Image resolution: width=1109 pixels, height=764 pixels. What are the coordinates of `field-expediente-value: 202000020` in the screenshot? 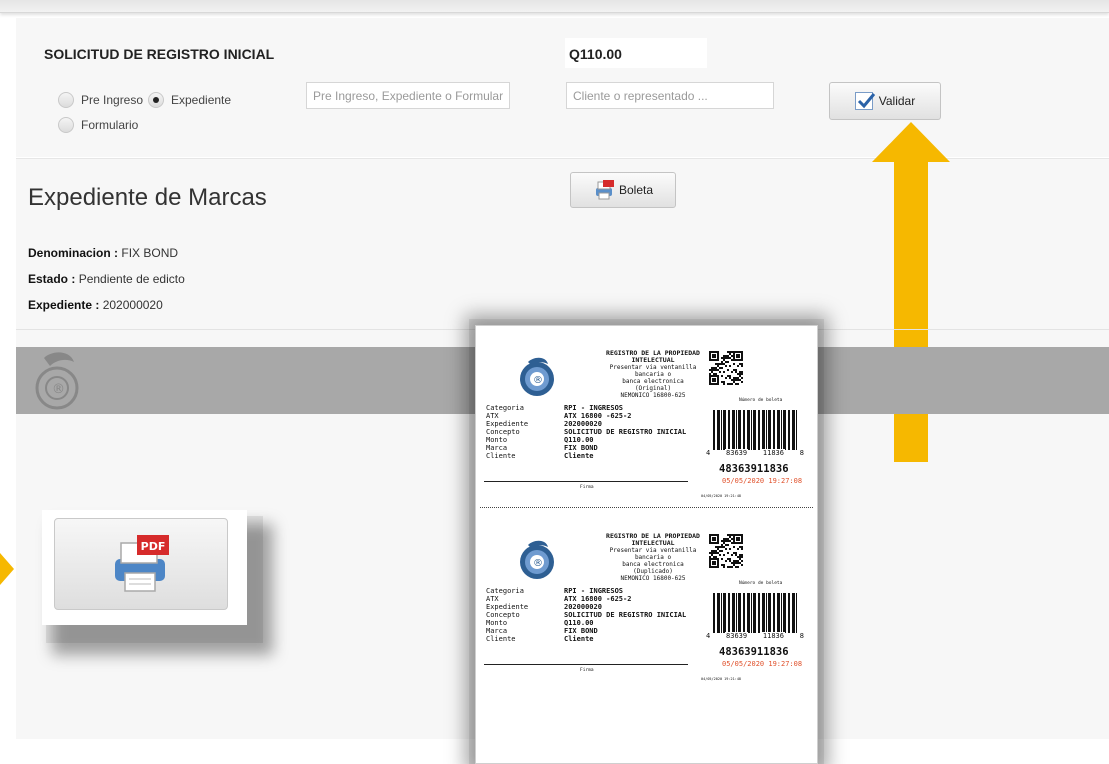 It's located at (132, 305).